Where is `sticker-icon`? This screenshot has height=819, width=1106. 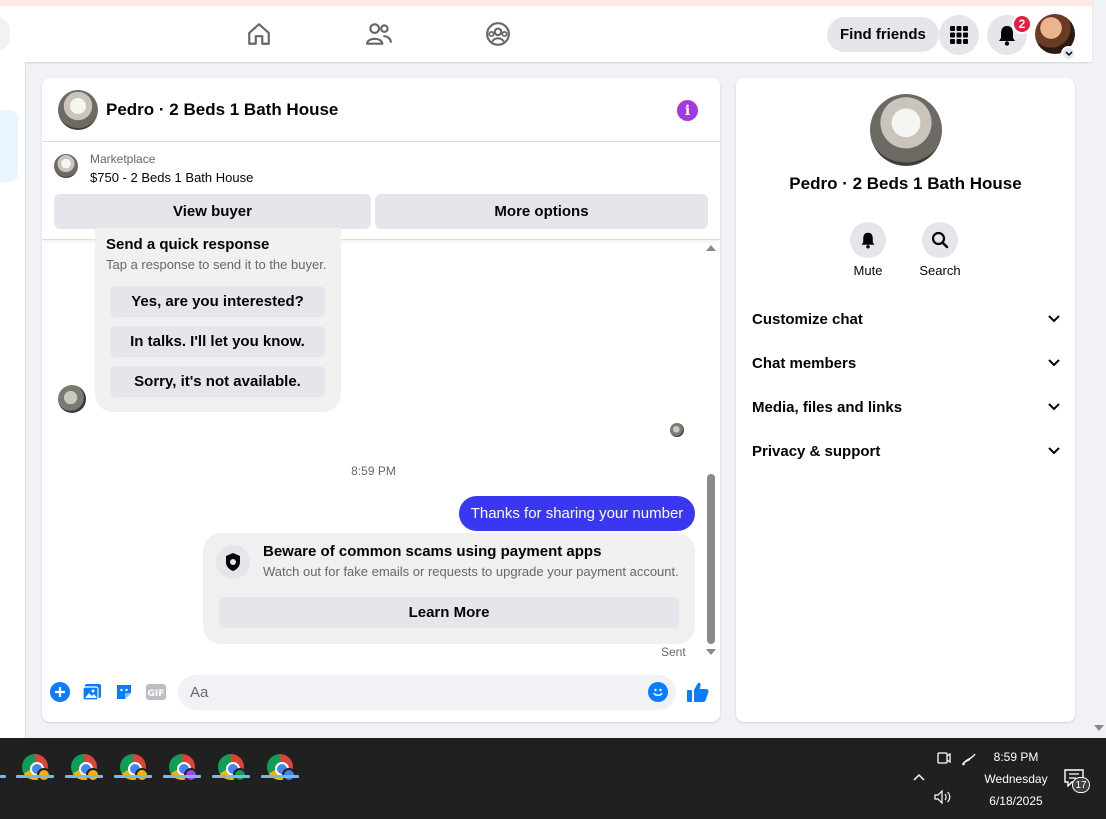
sticker-icon is located at coordinates (124, 692).